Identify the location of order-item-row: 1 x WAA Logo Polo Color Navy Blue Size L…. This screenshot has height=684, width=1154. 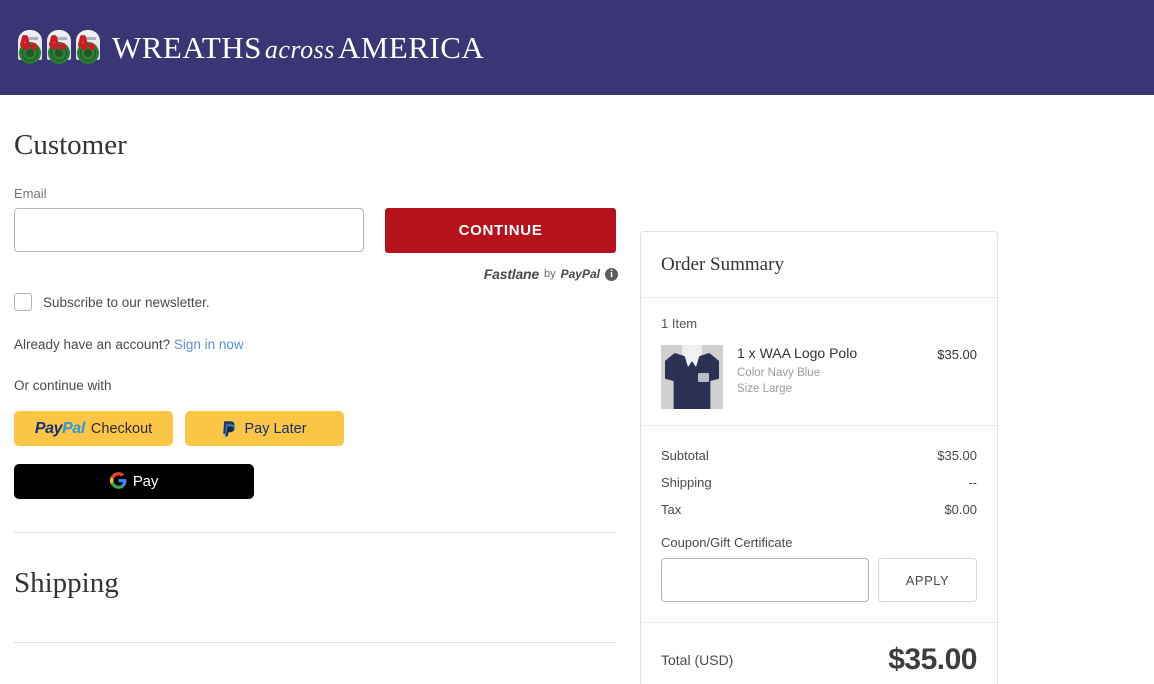
(819, 377).